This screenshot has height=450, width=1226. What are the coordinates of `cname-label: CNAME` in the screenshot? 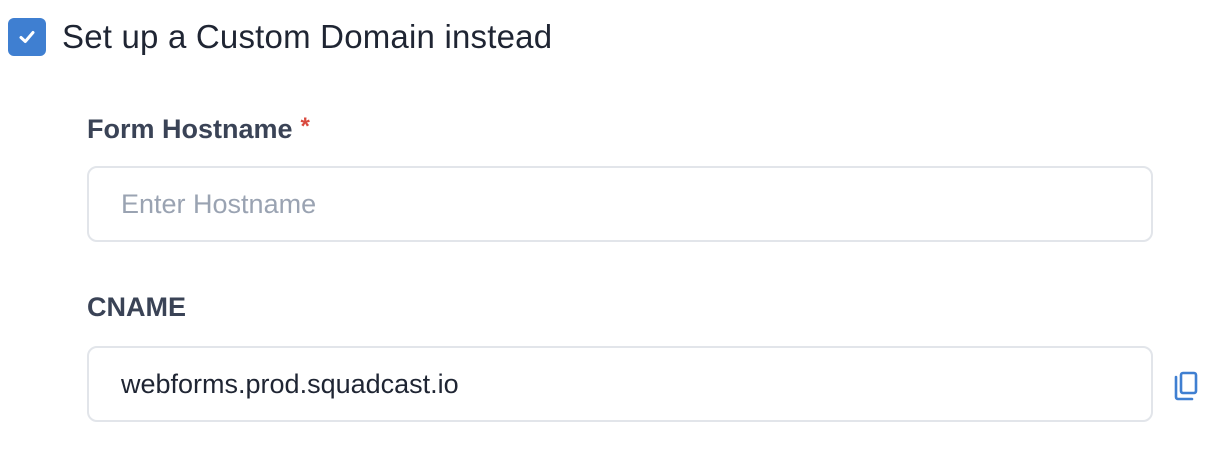 It's located at (136, 307).